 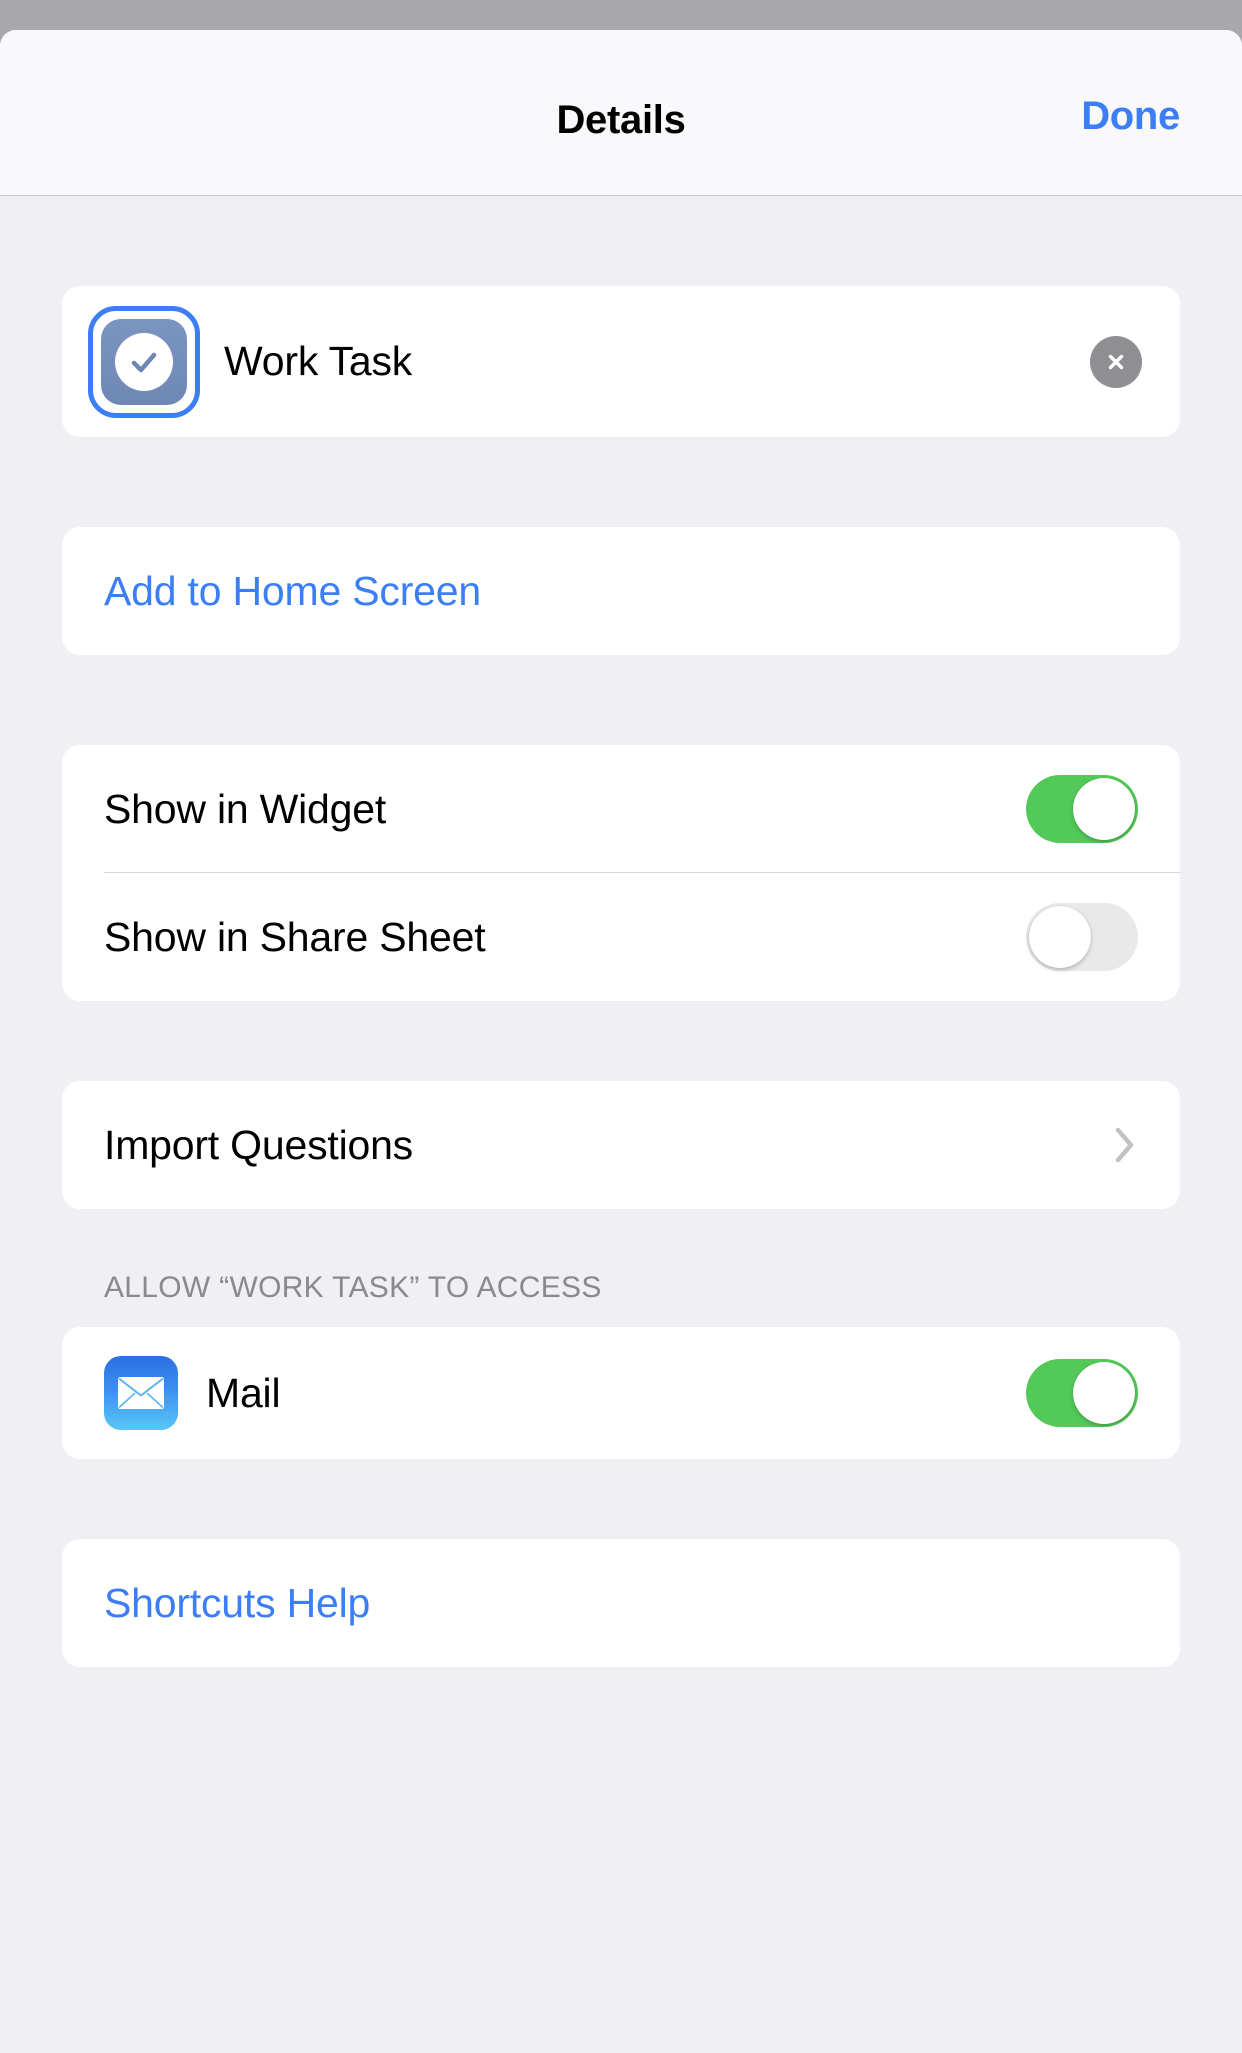 I want to click on import-questions-card: Import Questions, so click(x=621, y=1145).